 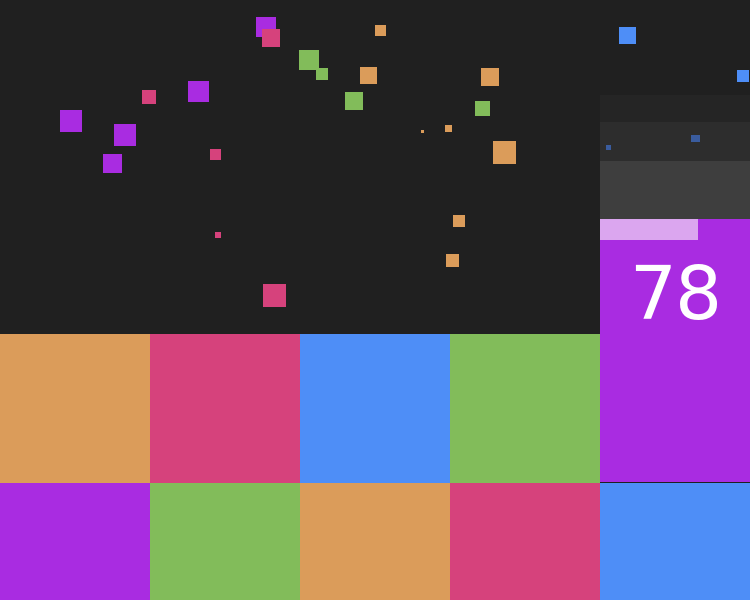 What do you see at coordinates (675, 350) in the screenshot?
I see `score-tile: 78` at bounding box center [675, 350].